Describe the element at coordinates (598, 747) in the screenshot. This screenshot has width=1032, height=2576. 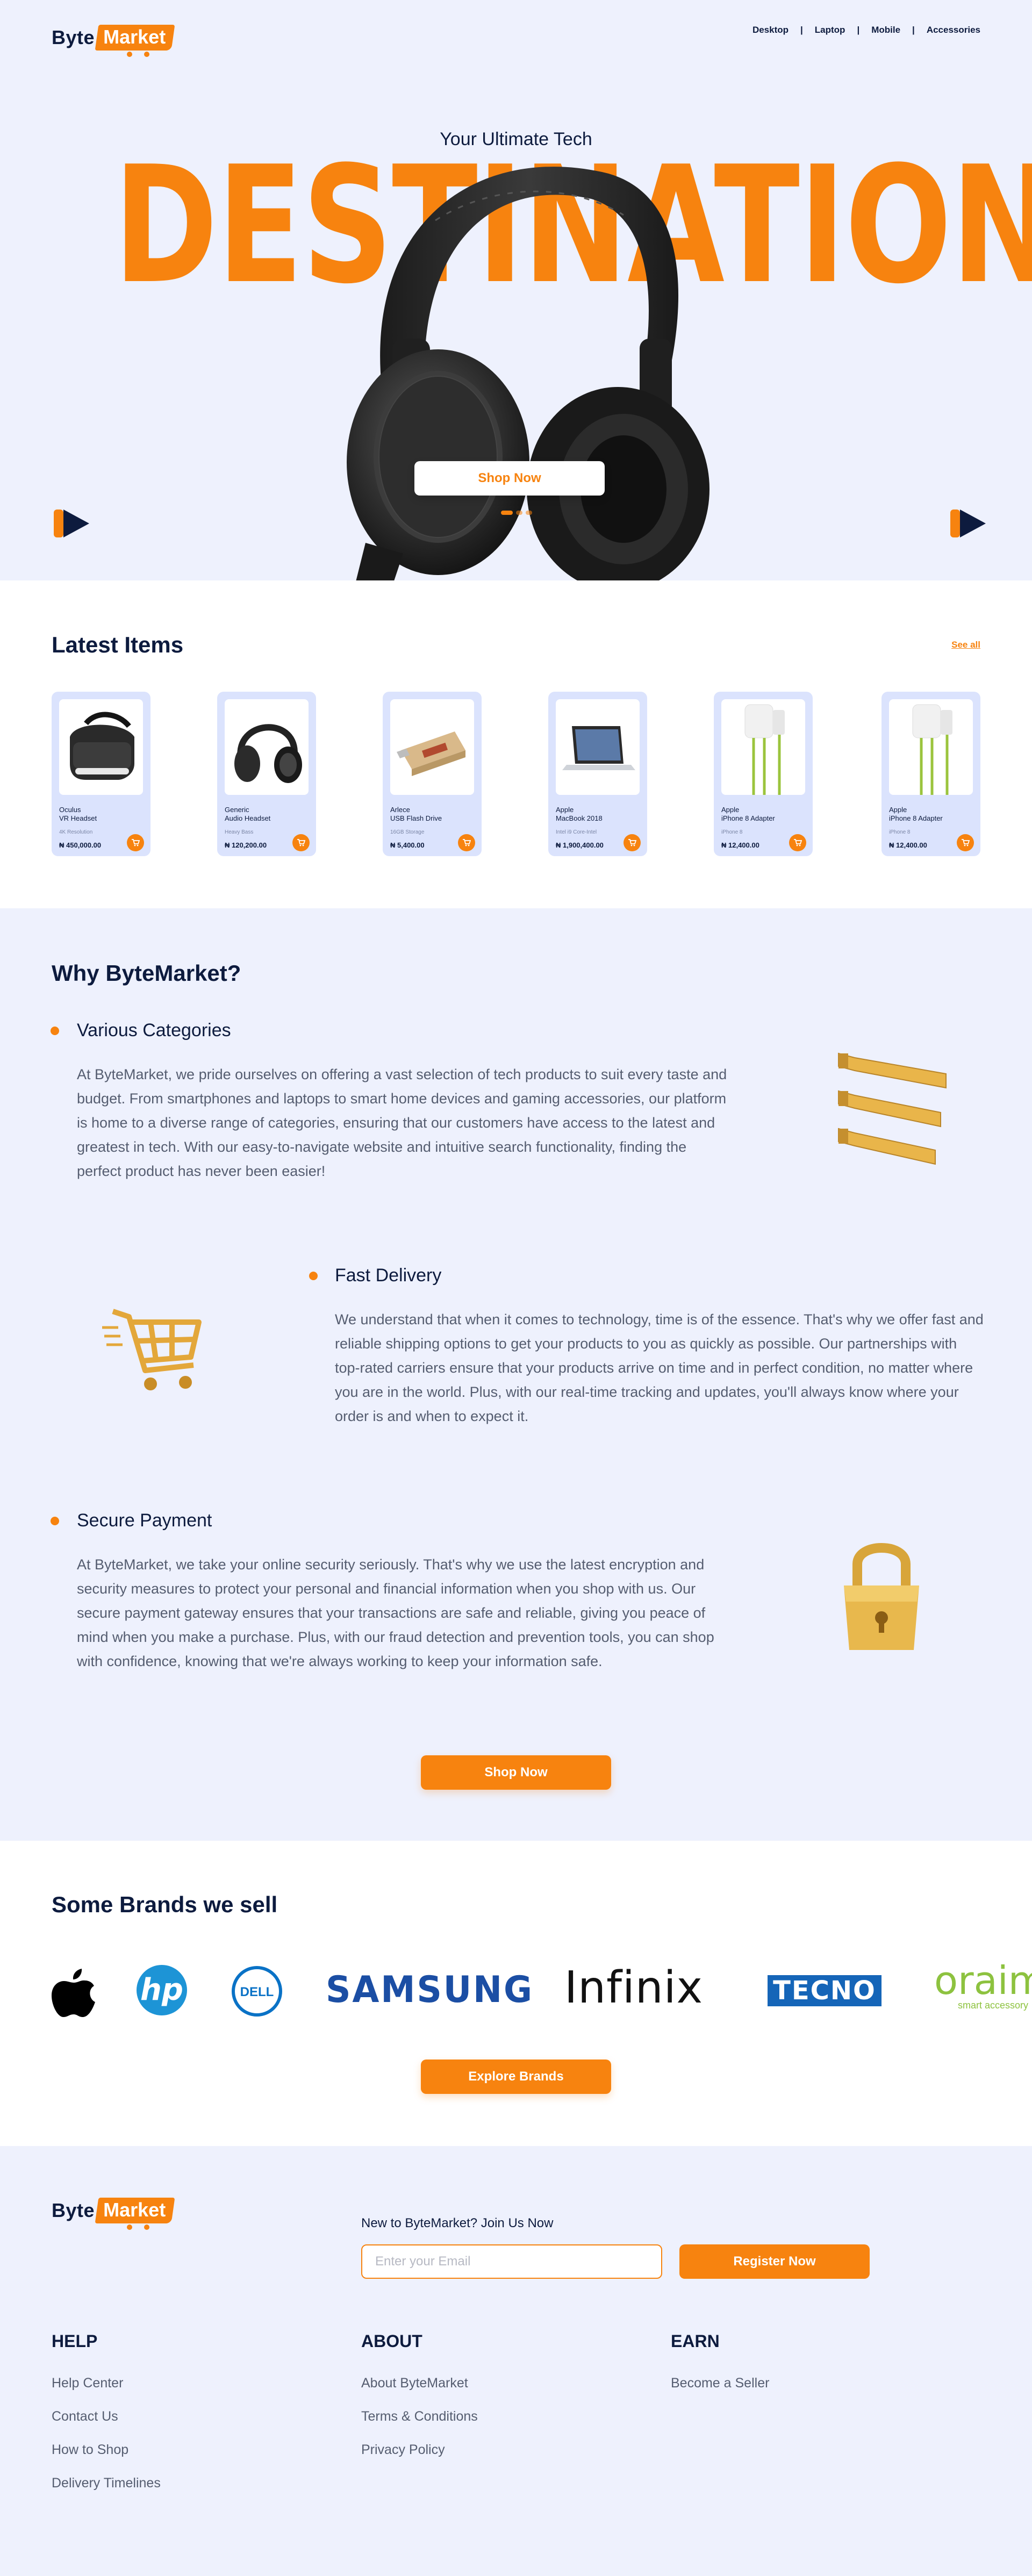
I see `laptop-image` at that location.